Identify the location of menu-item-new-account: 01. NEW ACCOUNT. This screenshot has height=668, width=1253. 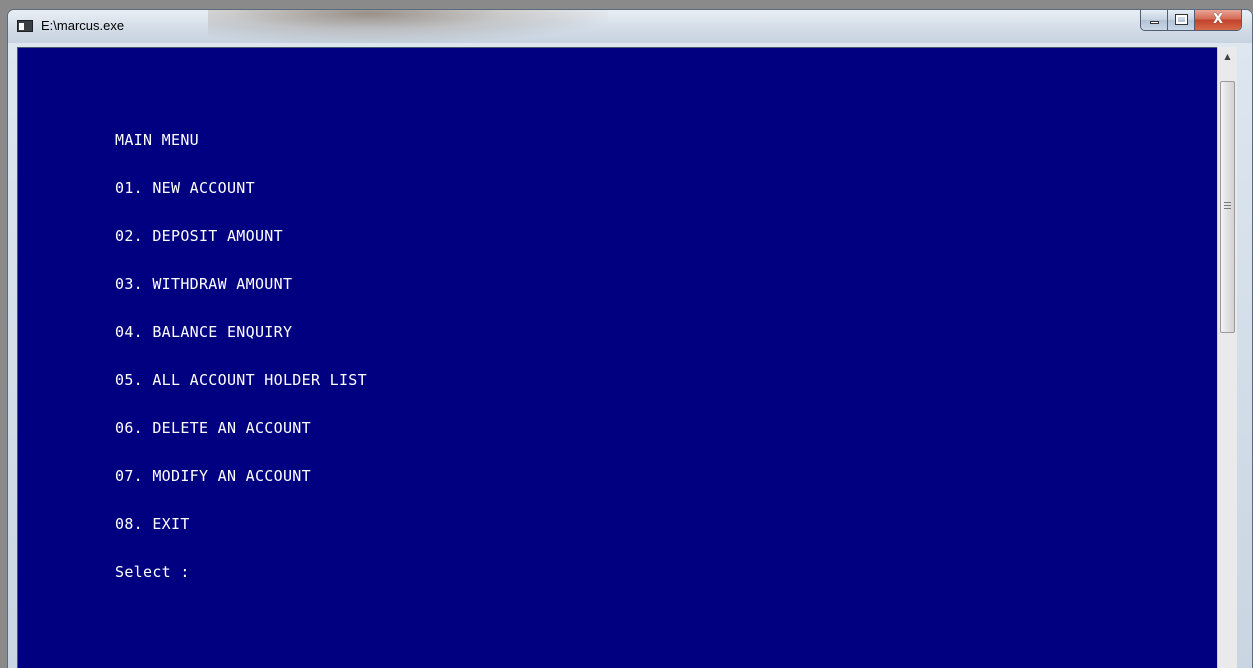
(185, 188).